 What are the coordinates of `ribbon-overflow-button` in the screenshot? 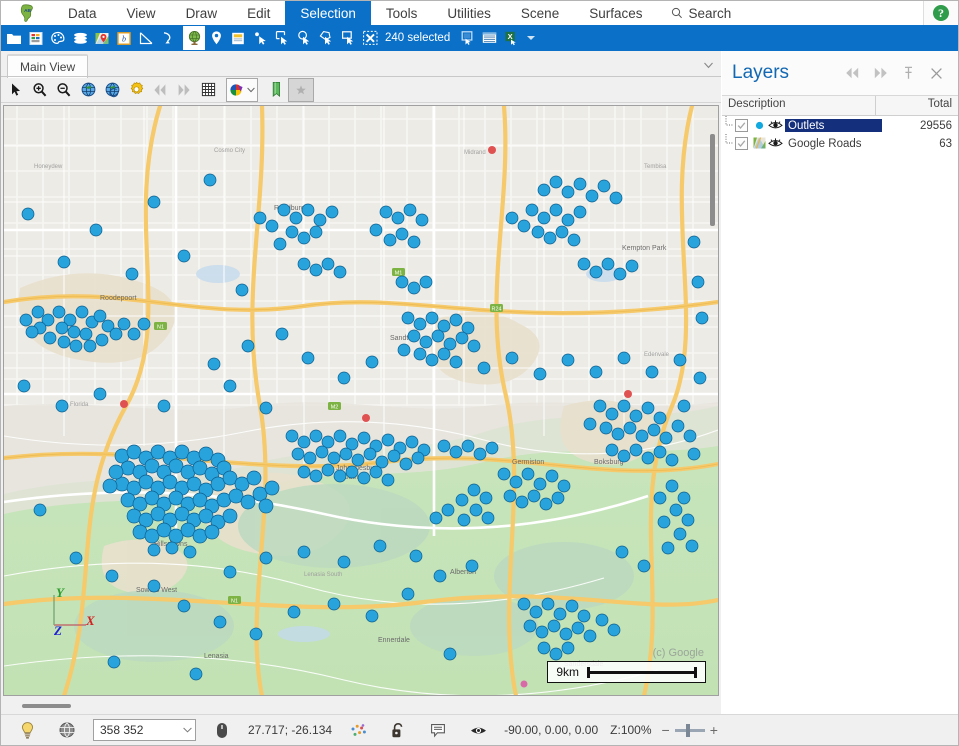 It's located at (531, 38).